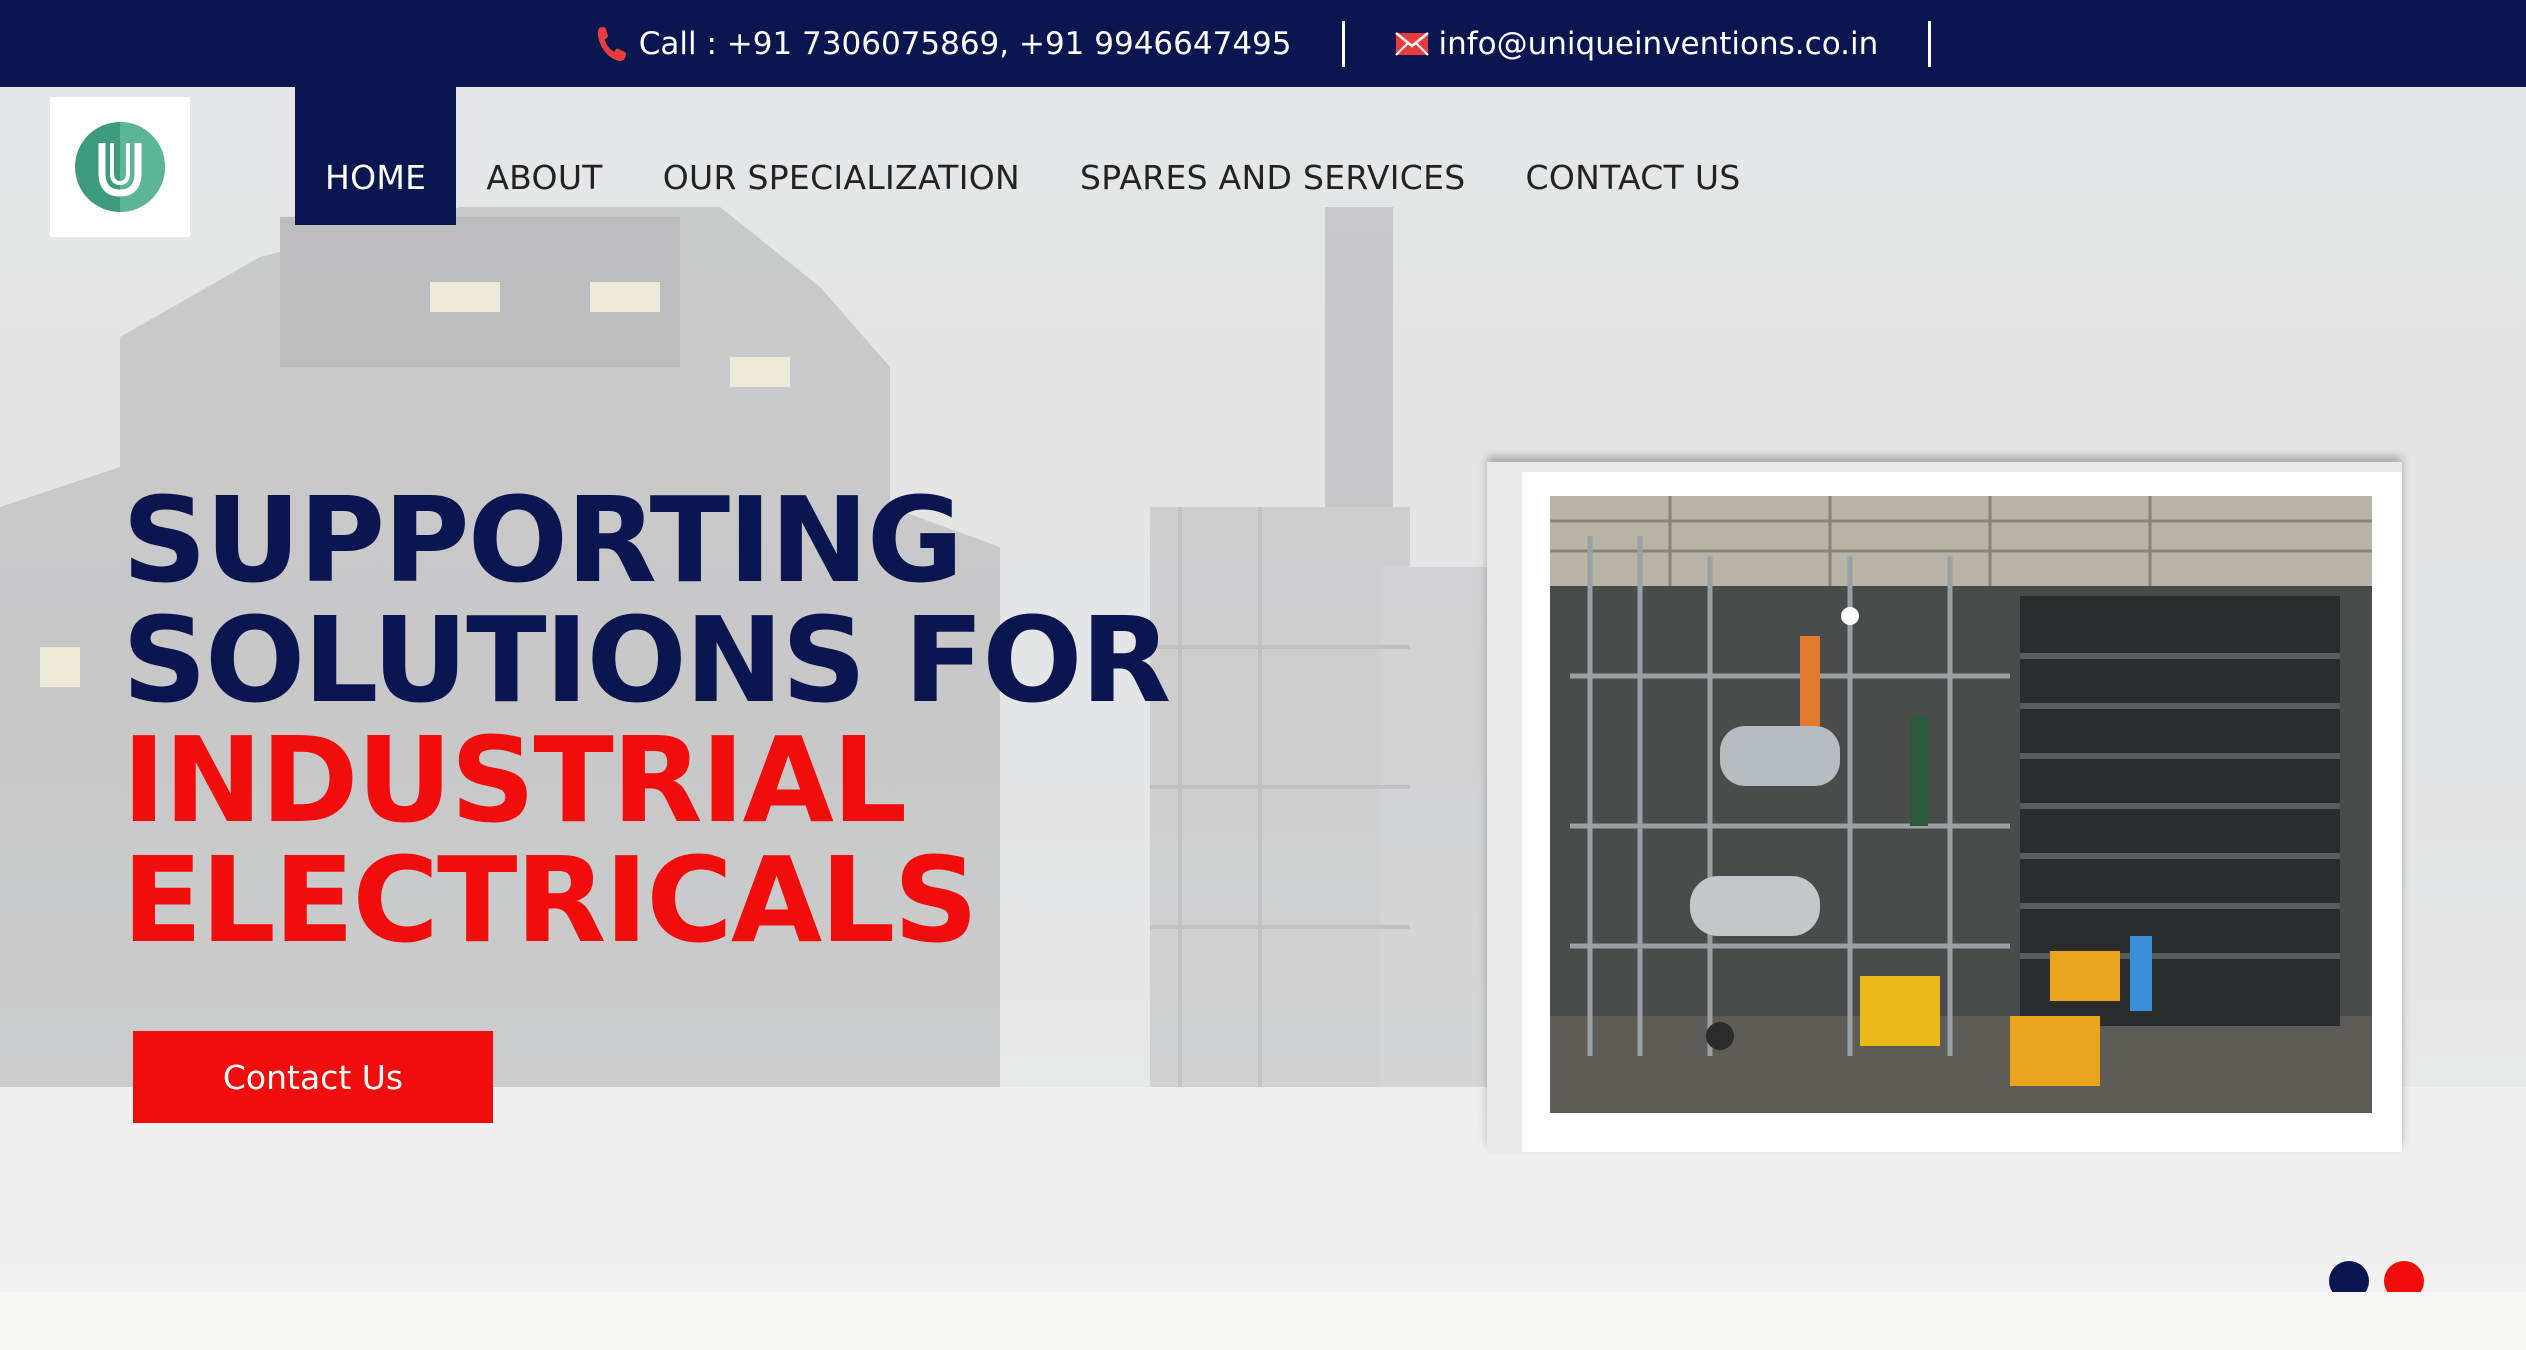  I want to click on site-logo, so click(120, 167).